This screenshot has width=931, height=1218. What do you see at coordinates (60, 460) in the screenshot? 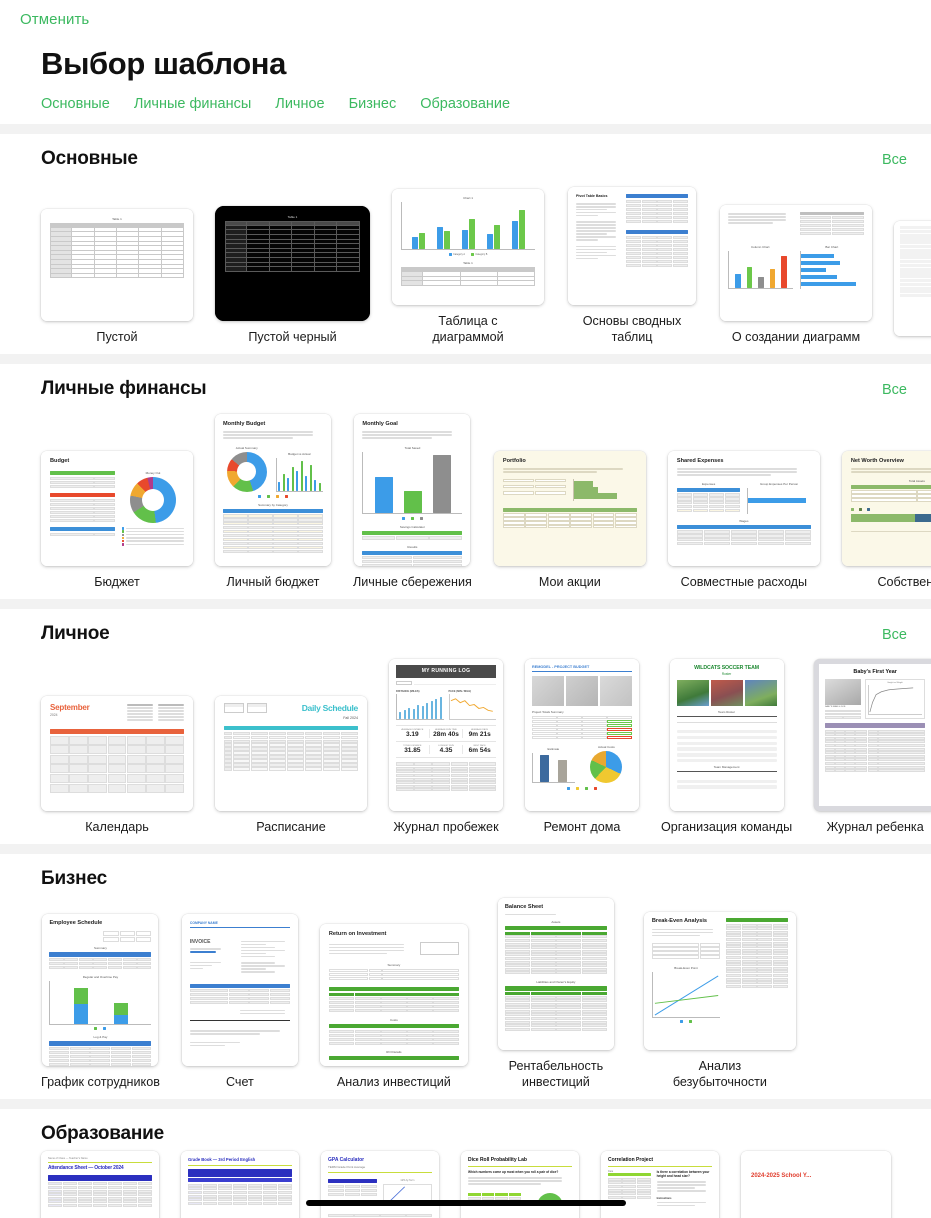
I see `thumb-doc-title: Budget` at bounding box center [60, 460].